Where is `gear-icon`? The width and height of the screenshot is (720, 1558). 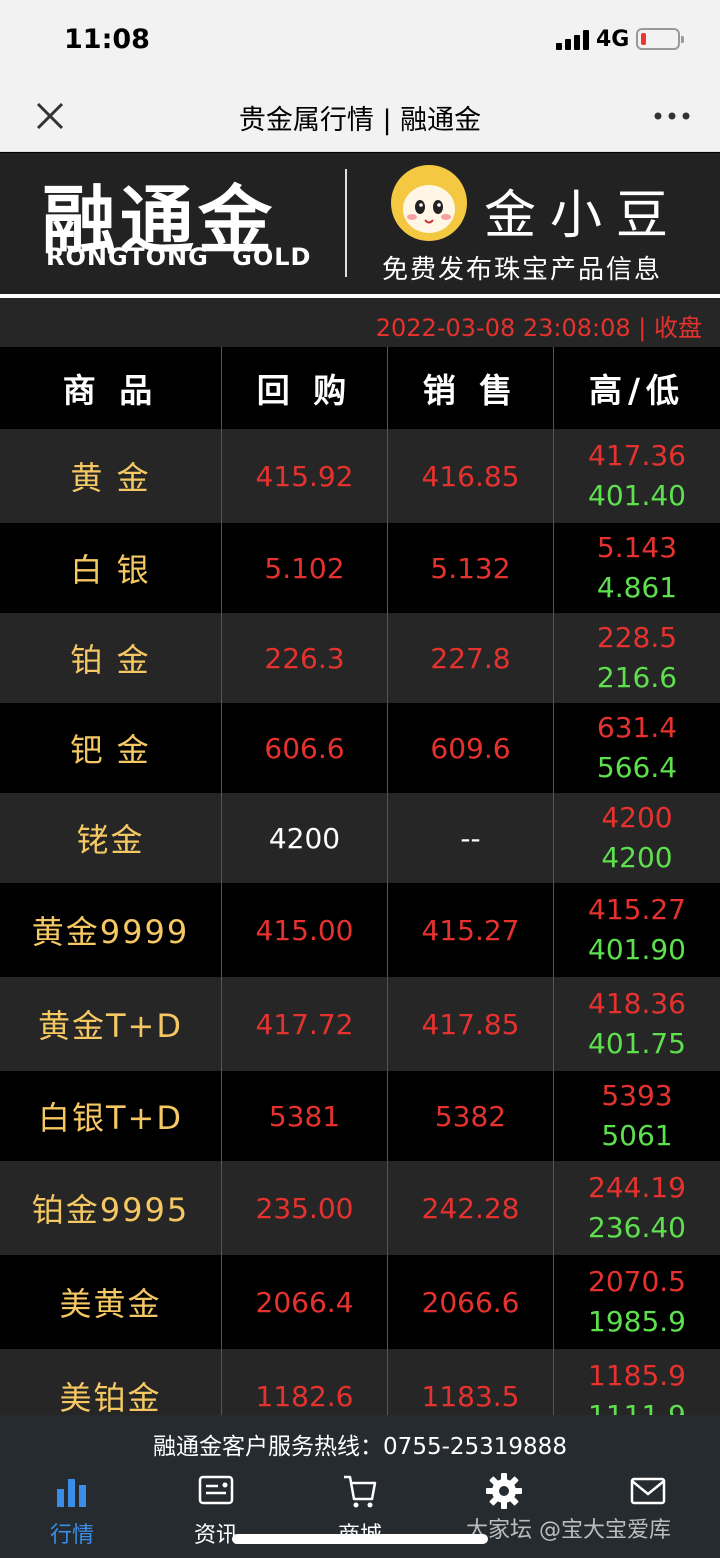 gear-icon is located at coordinates (504, 1491).